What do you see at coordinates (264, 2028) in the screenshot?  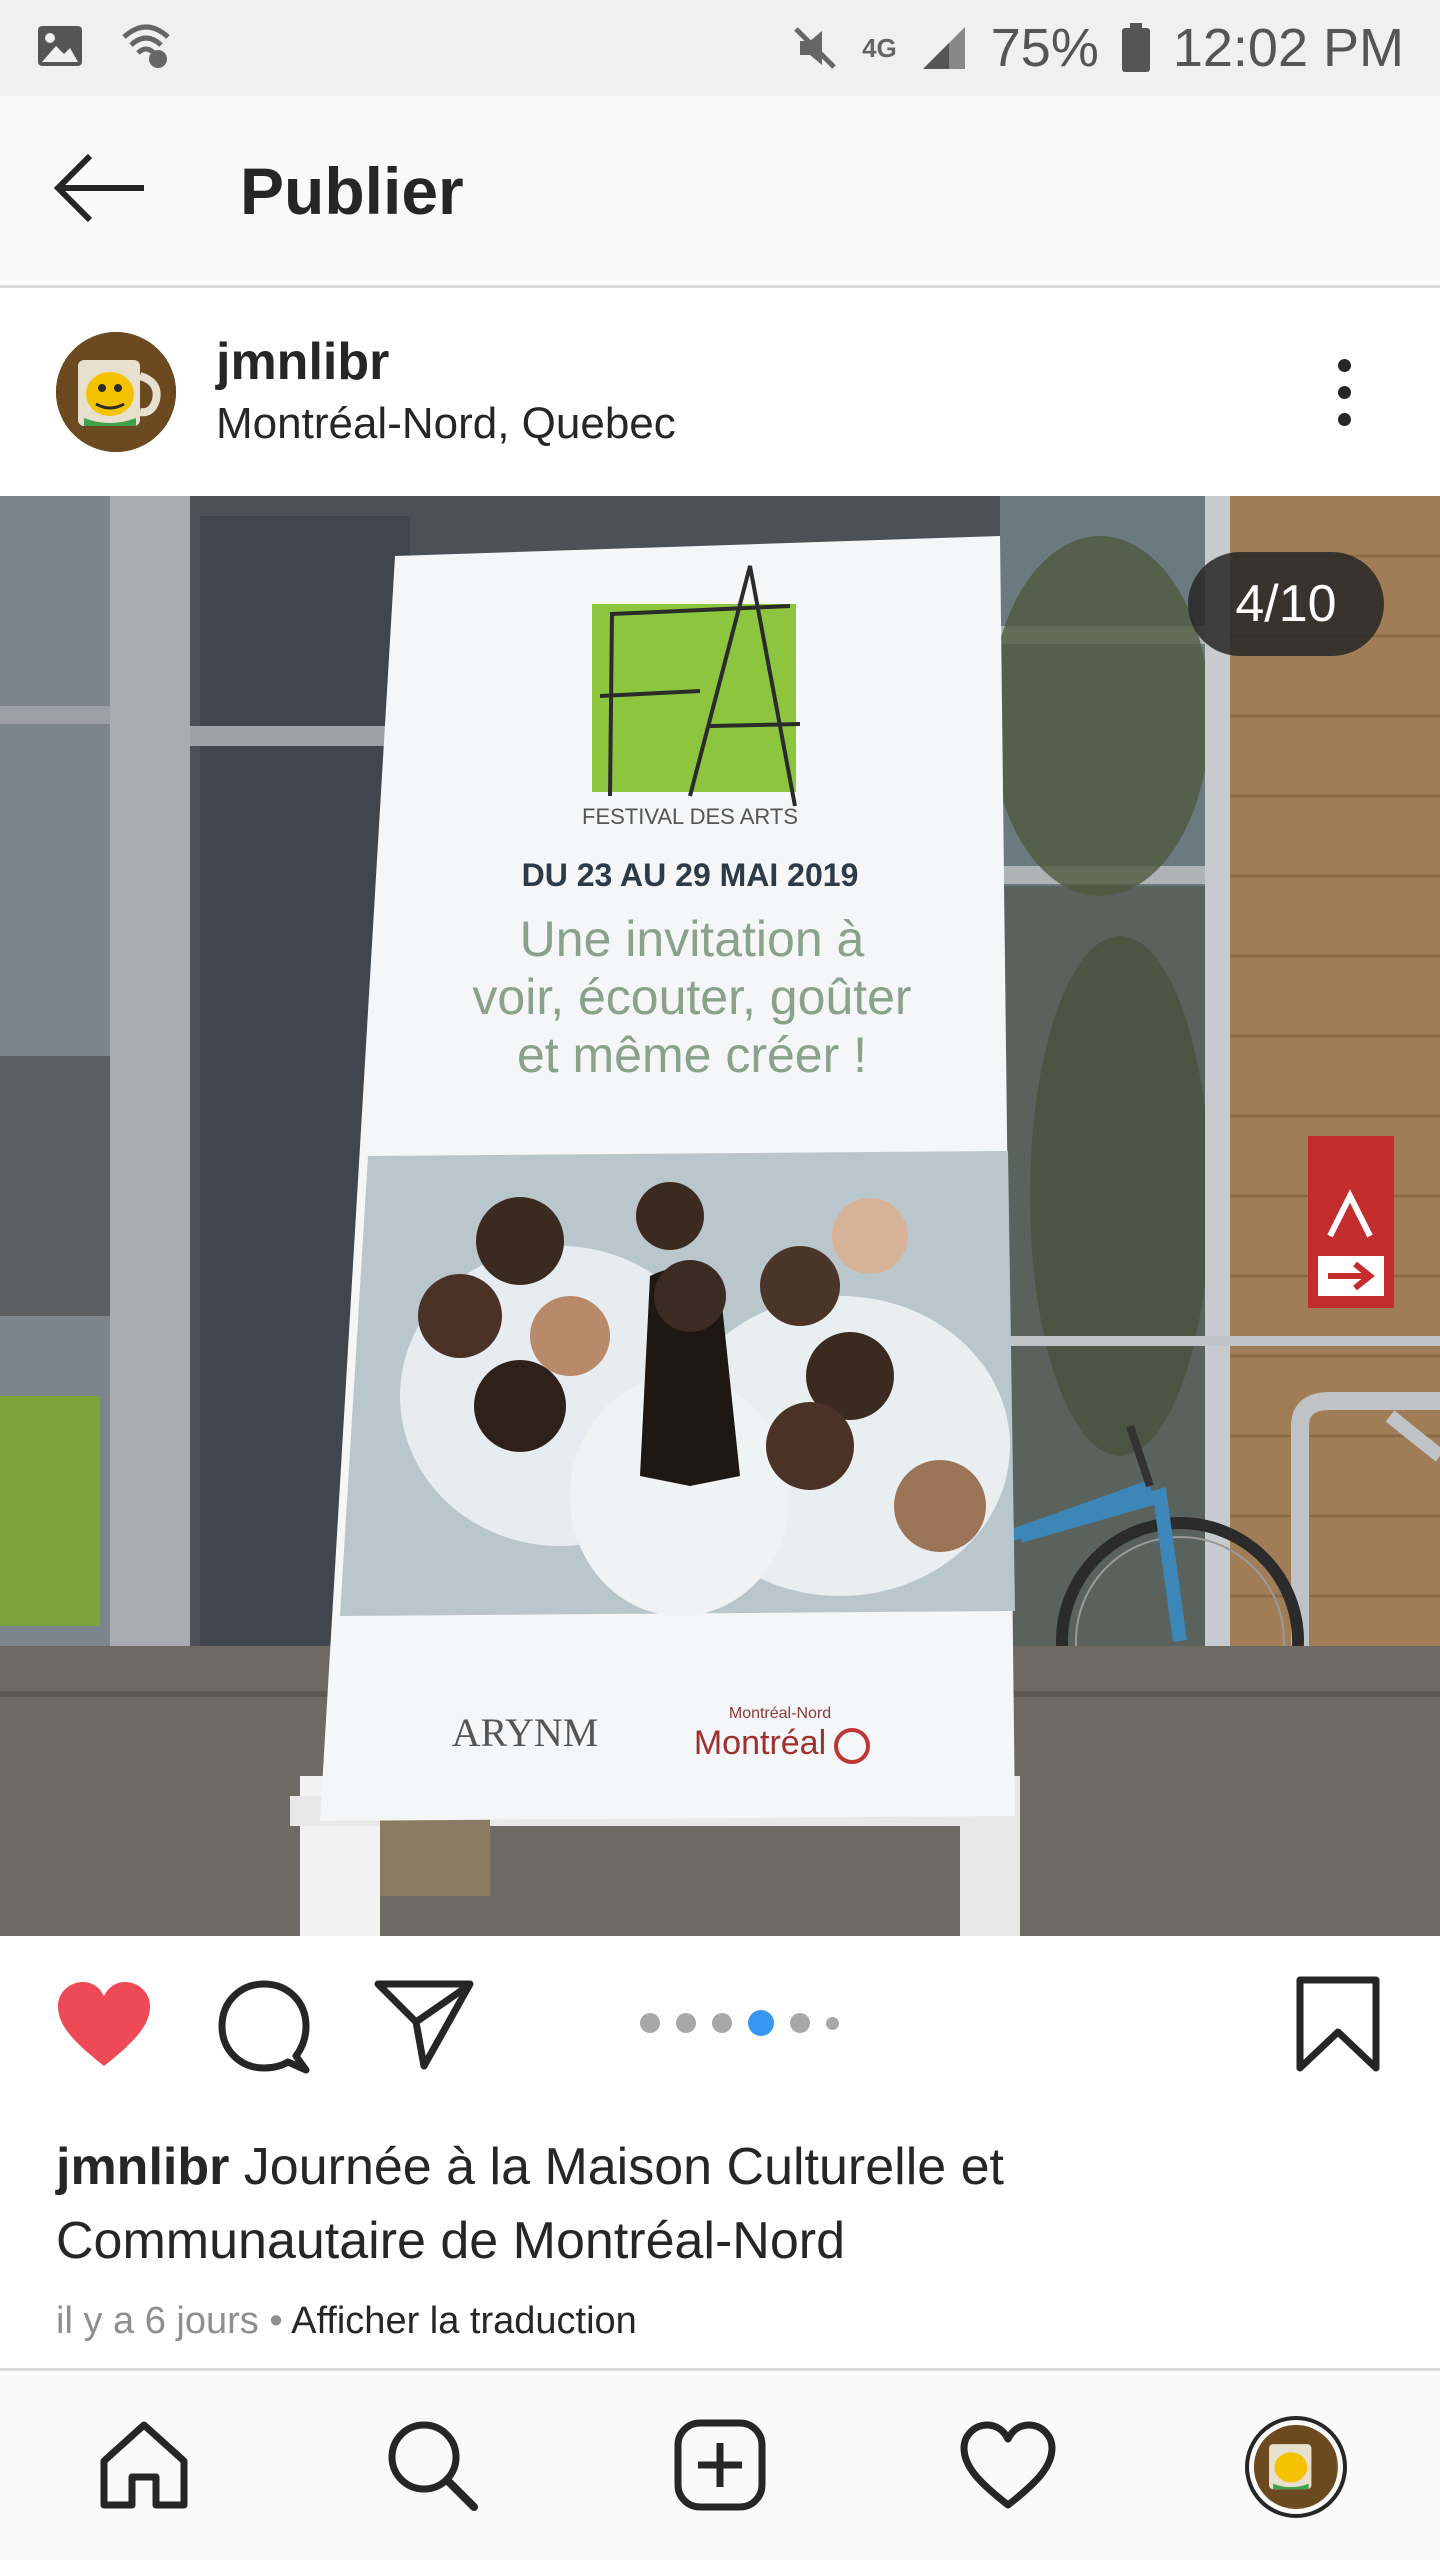 I see `comment-icon` at bounding box center [264, 2028].